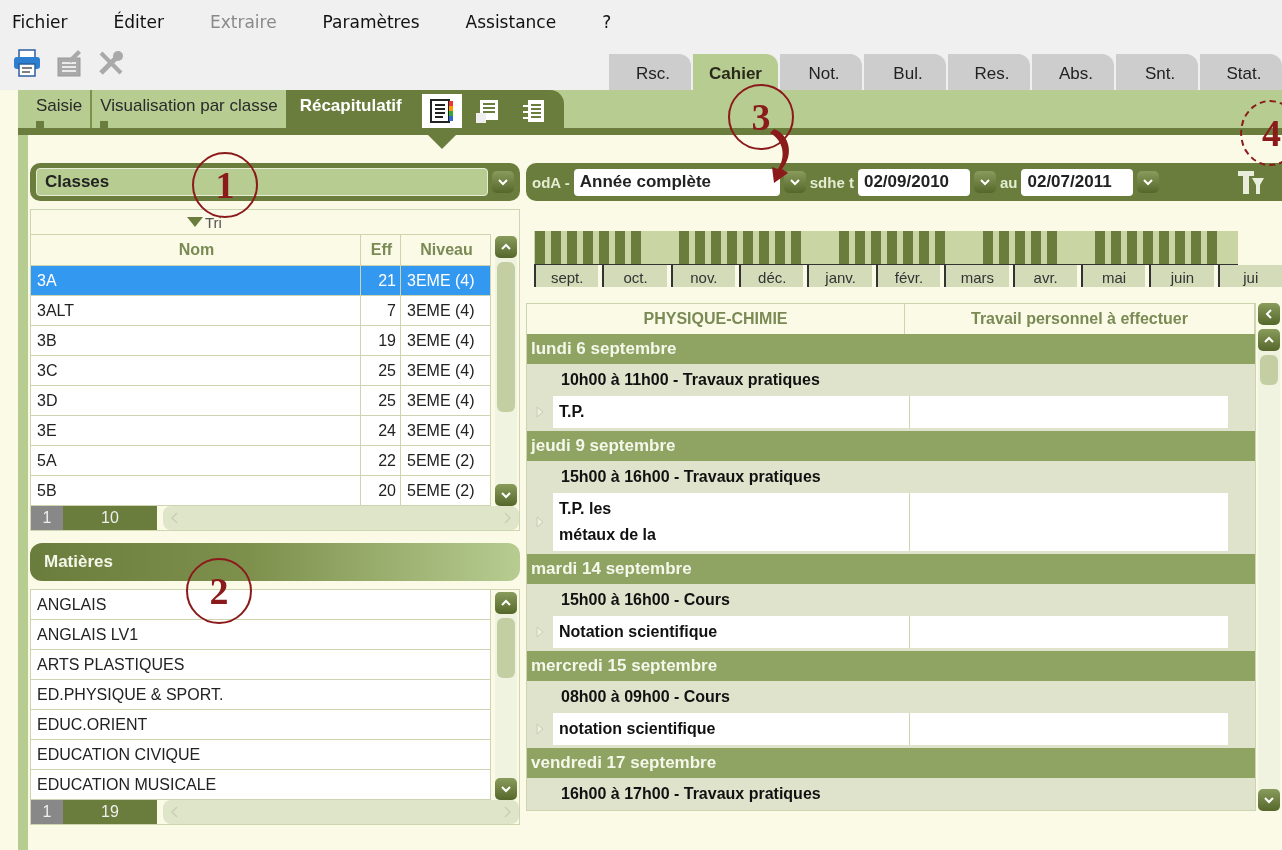  I want to click on menu-item: Paramètres, so click(371, 22).